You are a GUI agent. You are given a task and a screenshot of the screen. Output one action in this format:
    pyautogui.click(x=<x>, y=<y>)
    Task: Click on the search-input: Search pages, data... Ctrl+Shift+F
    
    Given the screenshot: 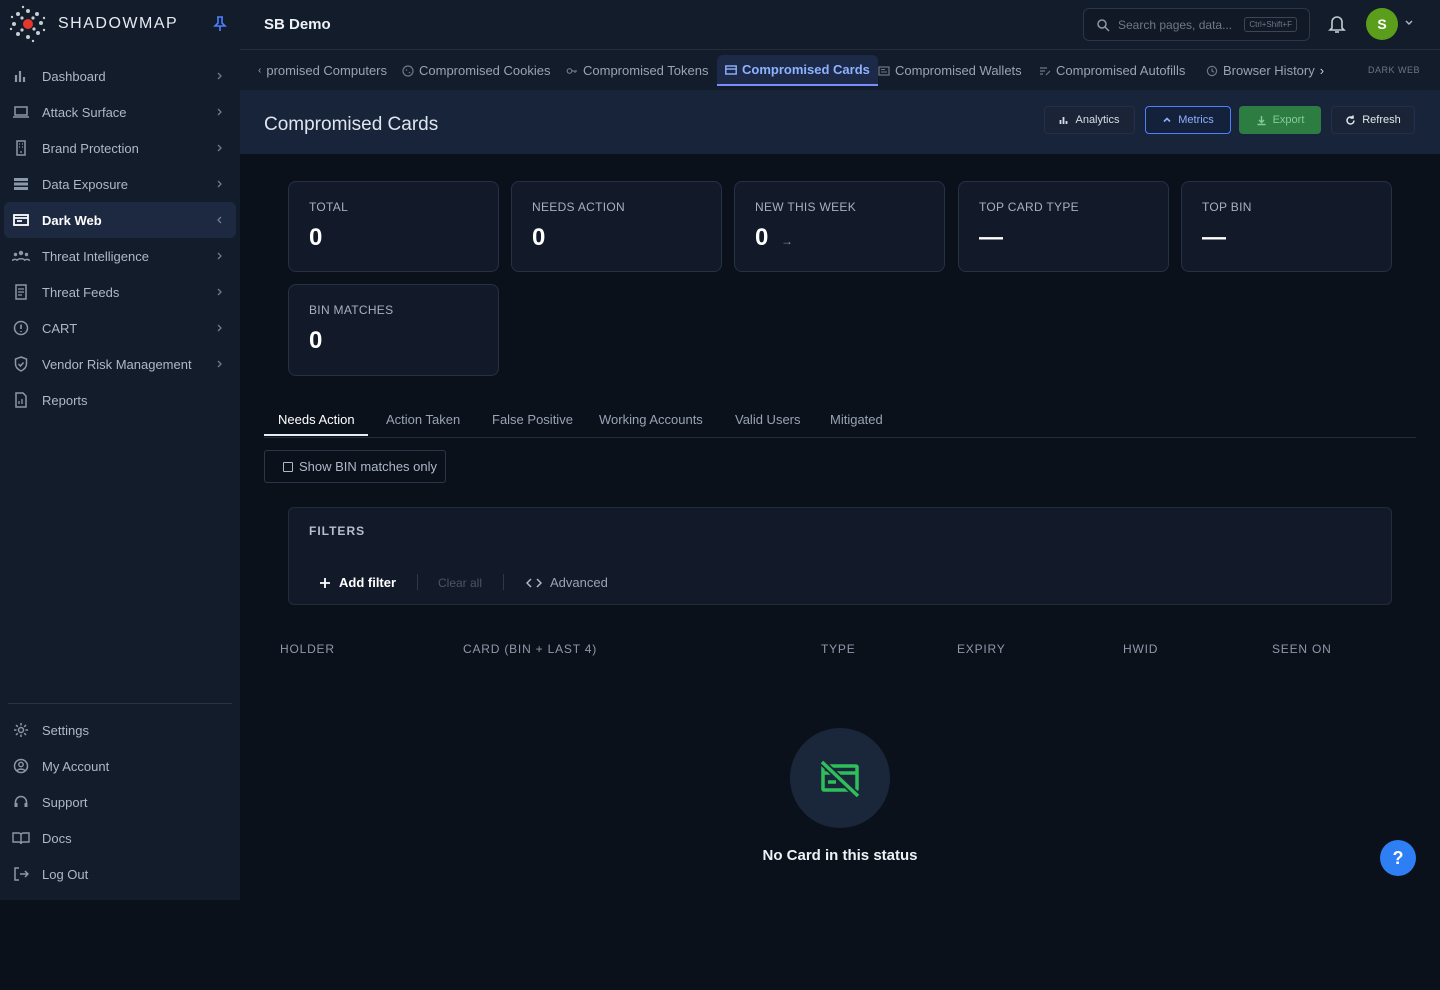 What is the action you would take?
    pyautogui.click(x=1196, y=24)
    